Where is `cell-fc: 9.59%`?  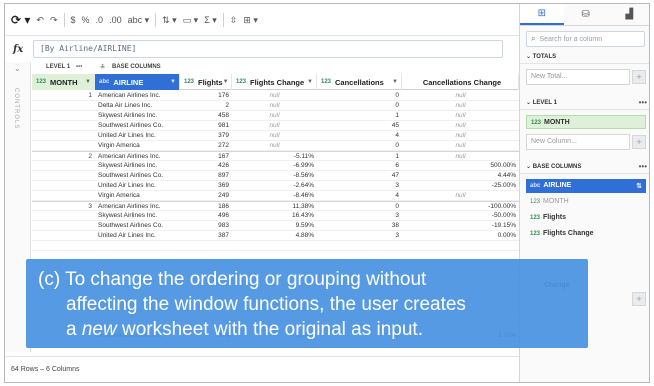
cell-fc: 9.59% is located at coordinates (274, 225).